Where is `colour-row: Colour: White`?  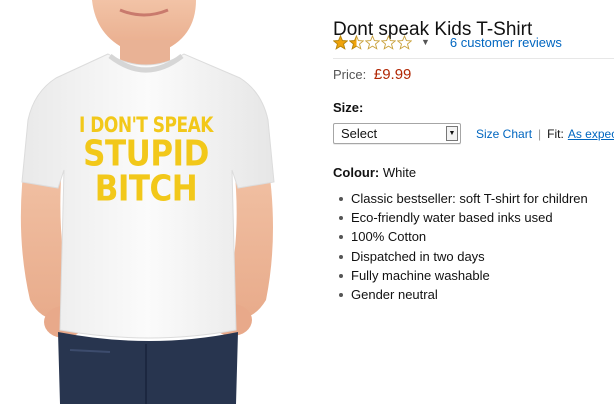 colour-row: Colour: White is located at coordinates (374, 172).